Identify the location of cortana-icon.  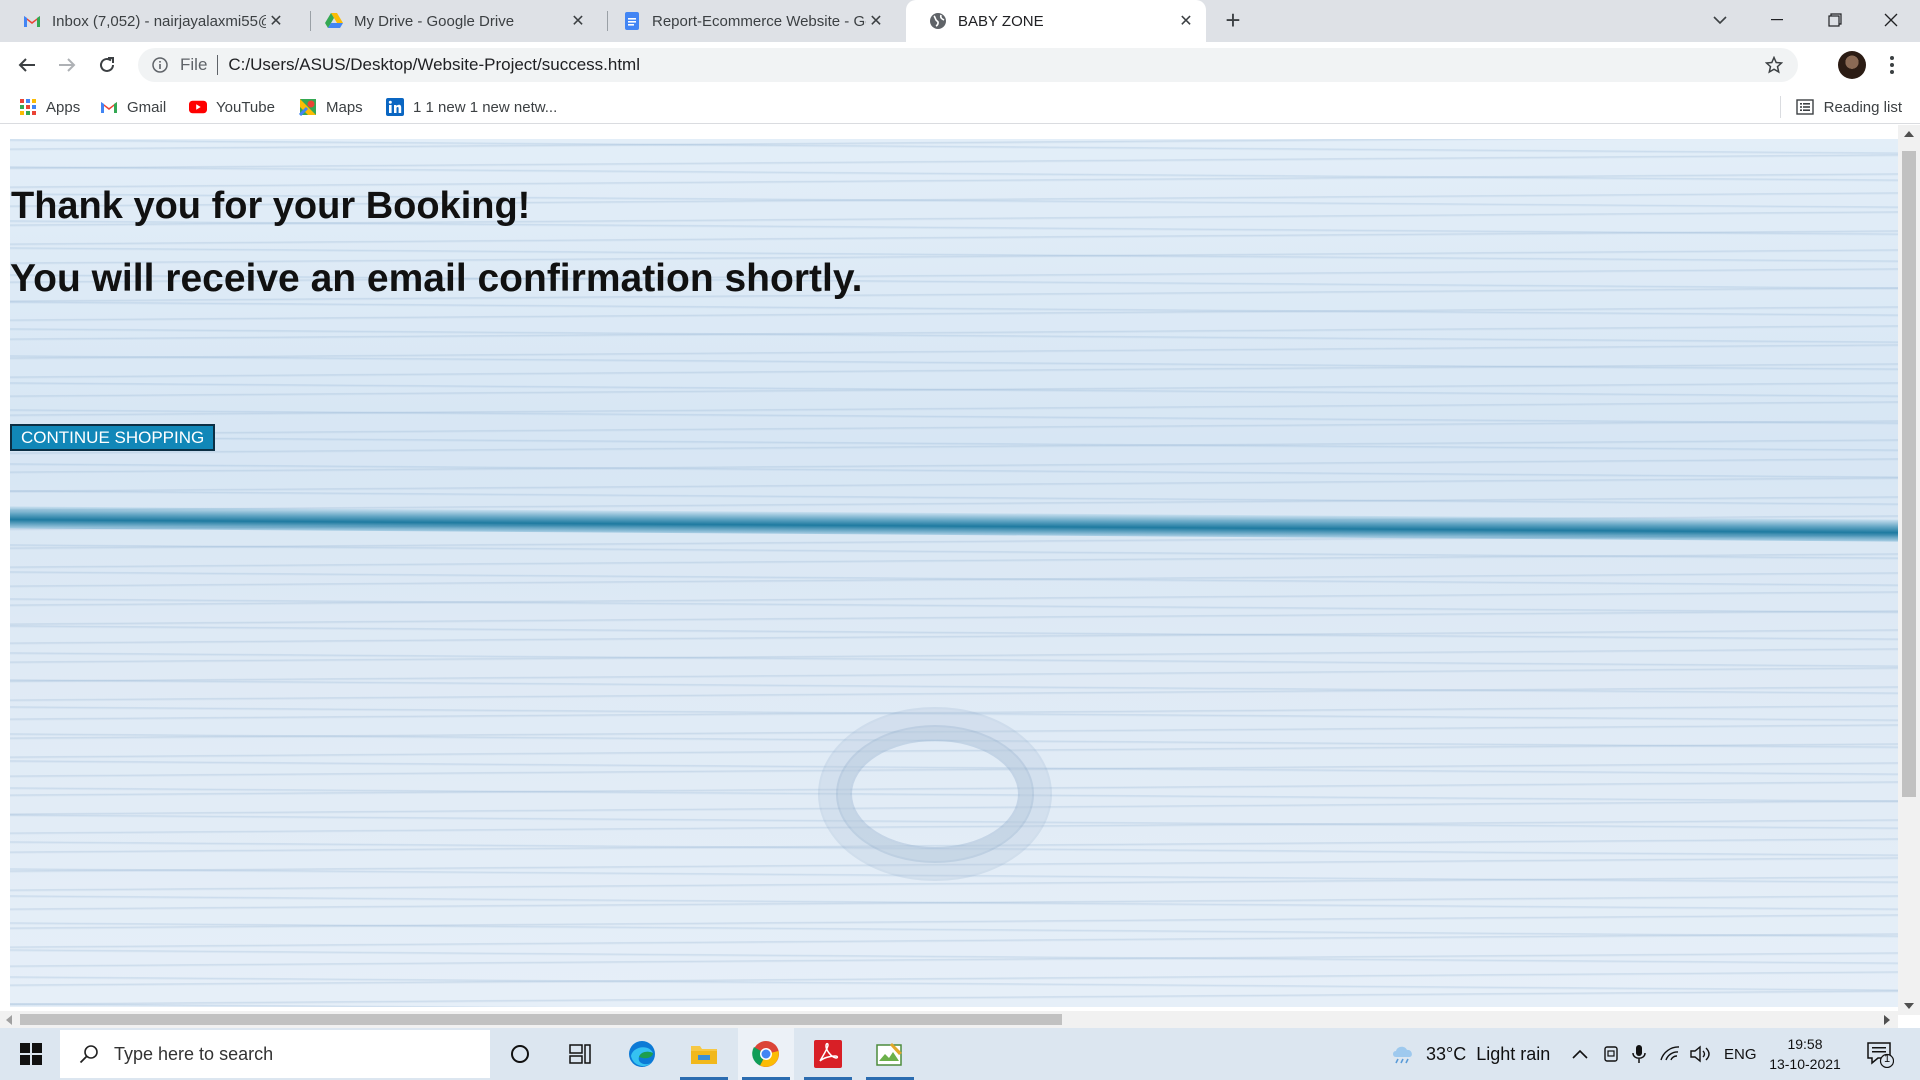
(520, 1054).